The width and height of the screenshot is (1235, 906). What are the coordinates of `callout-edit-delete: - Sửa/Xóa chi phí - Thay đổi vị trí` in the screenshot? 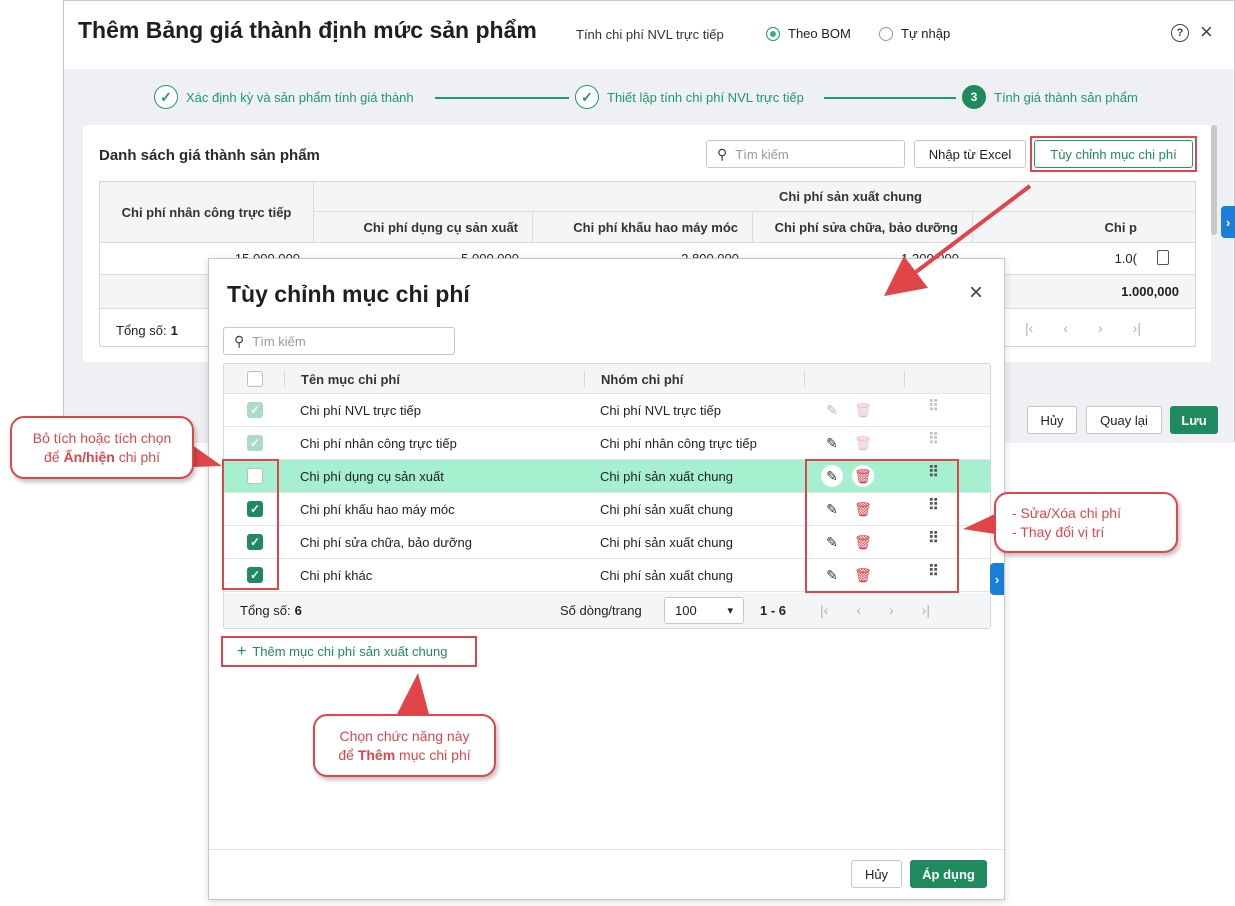 It's located at (1086, 522).